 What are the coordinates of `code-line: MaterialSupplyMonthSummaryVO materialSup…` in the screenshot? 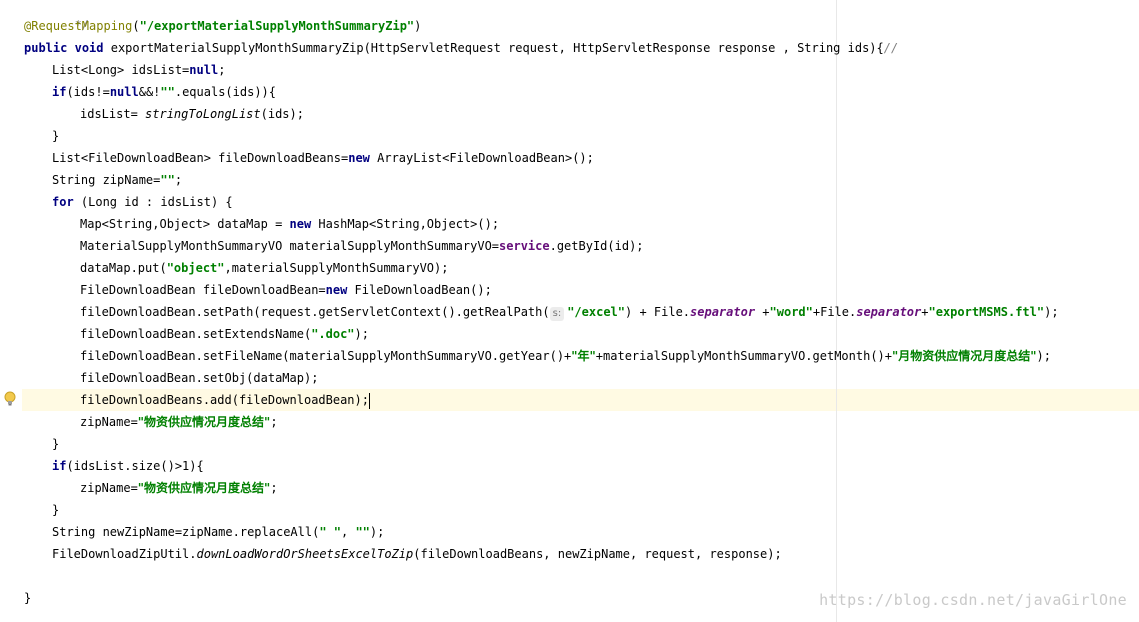 It's located at (362, 246).